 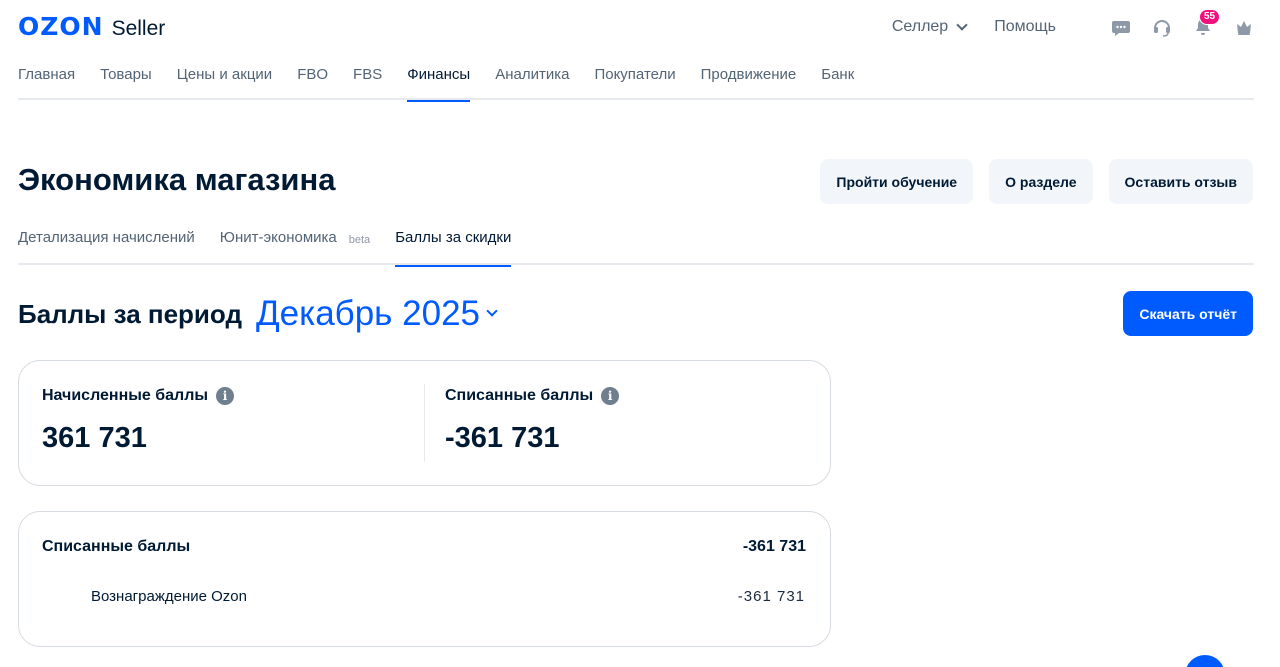 I want to click on learn-button: Пройти обучение, so click(x=897, y=181).